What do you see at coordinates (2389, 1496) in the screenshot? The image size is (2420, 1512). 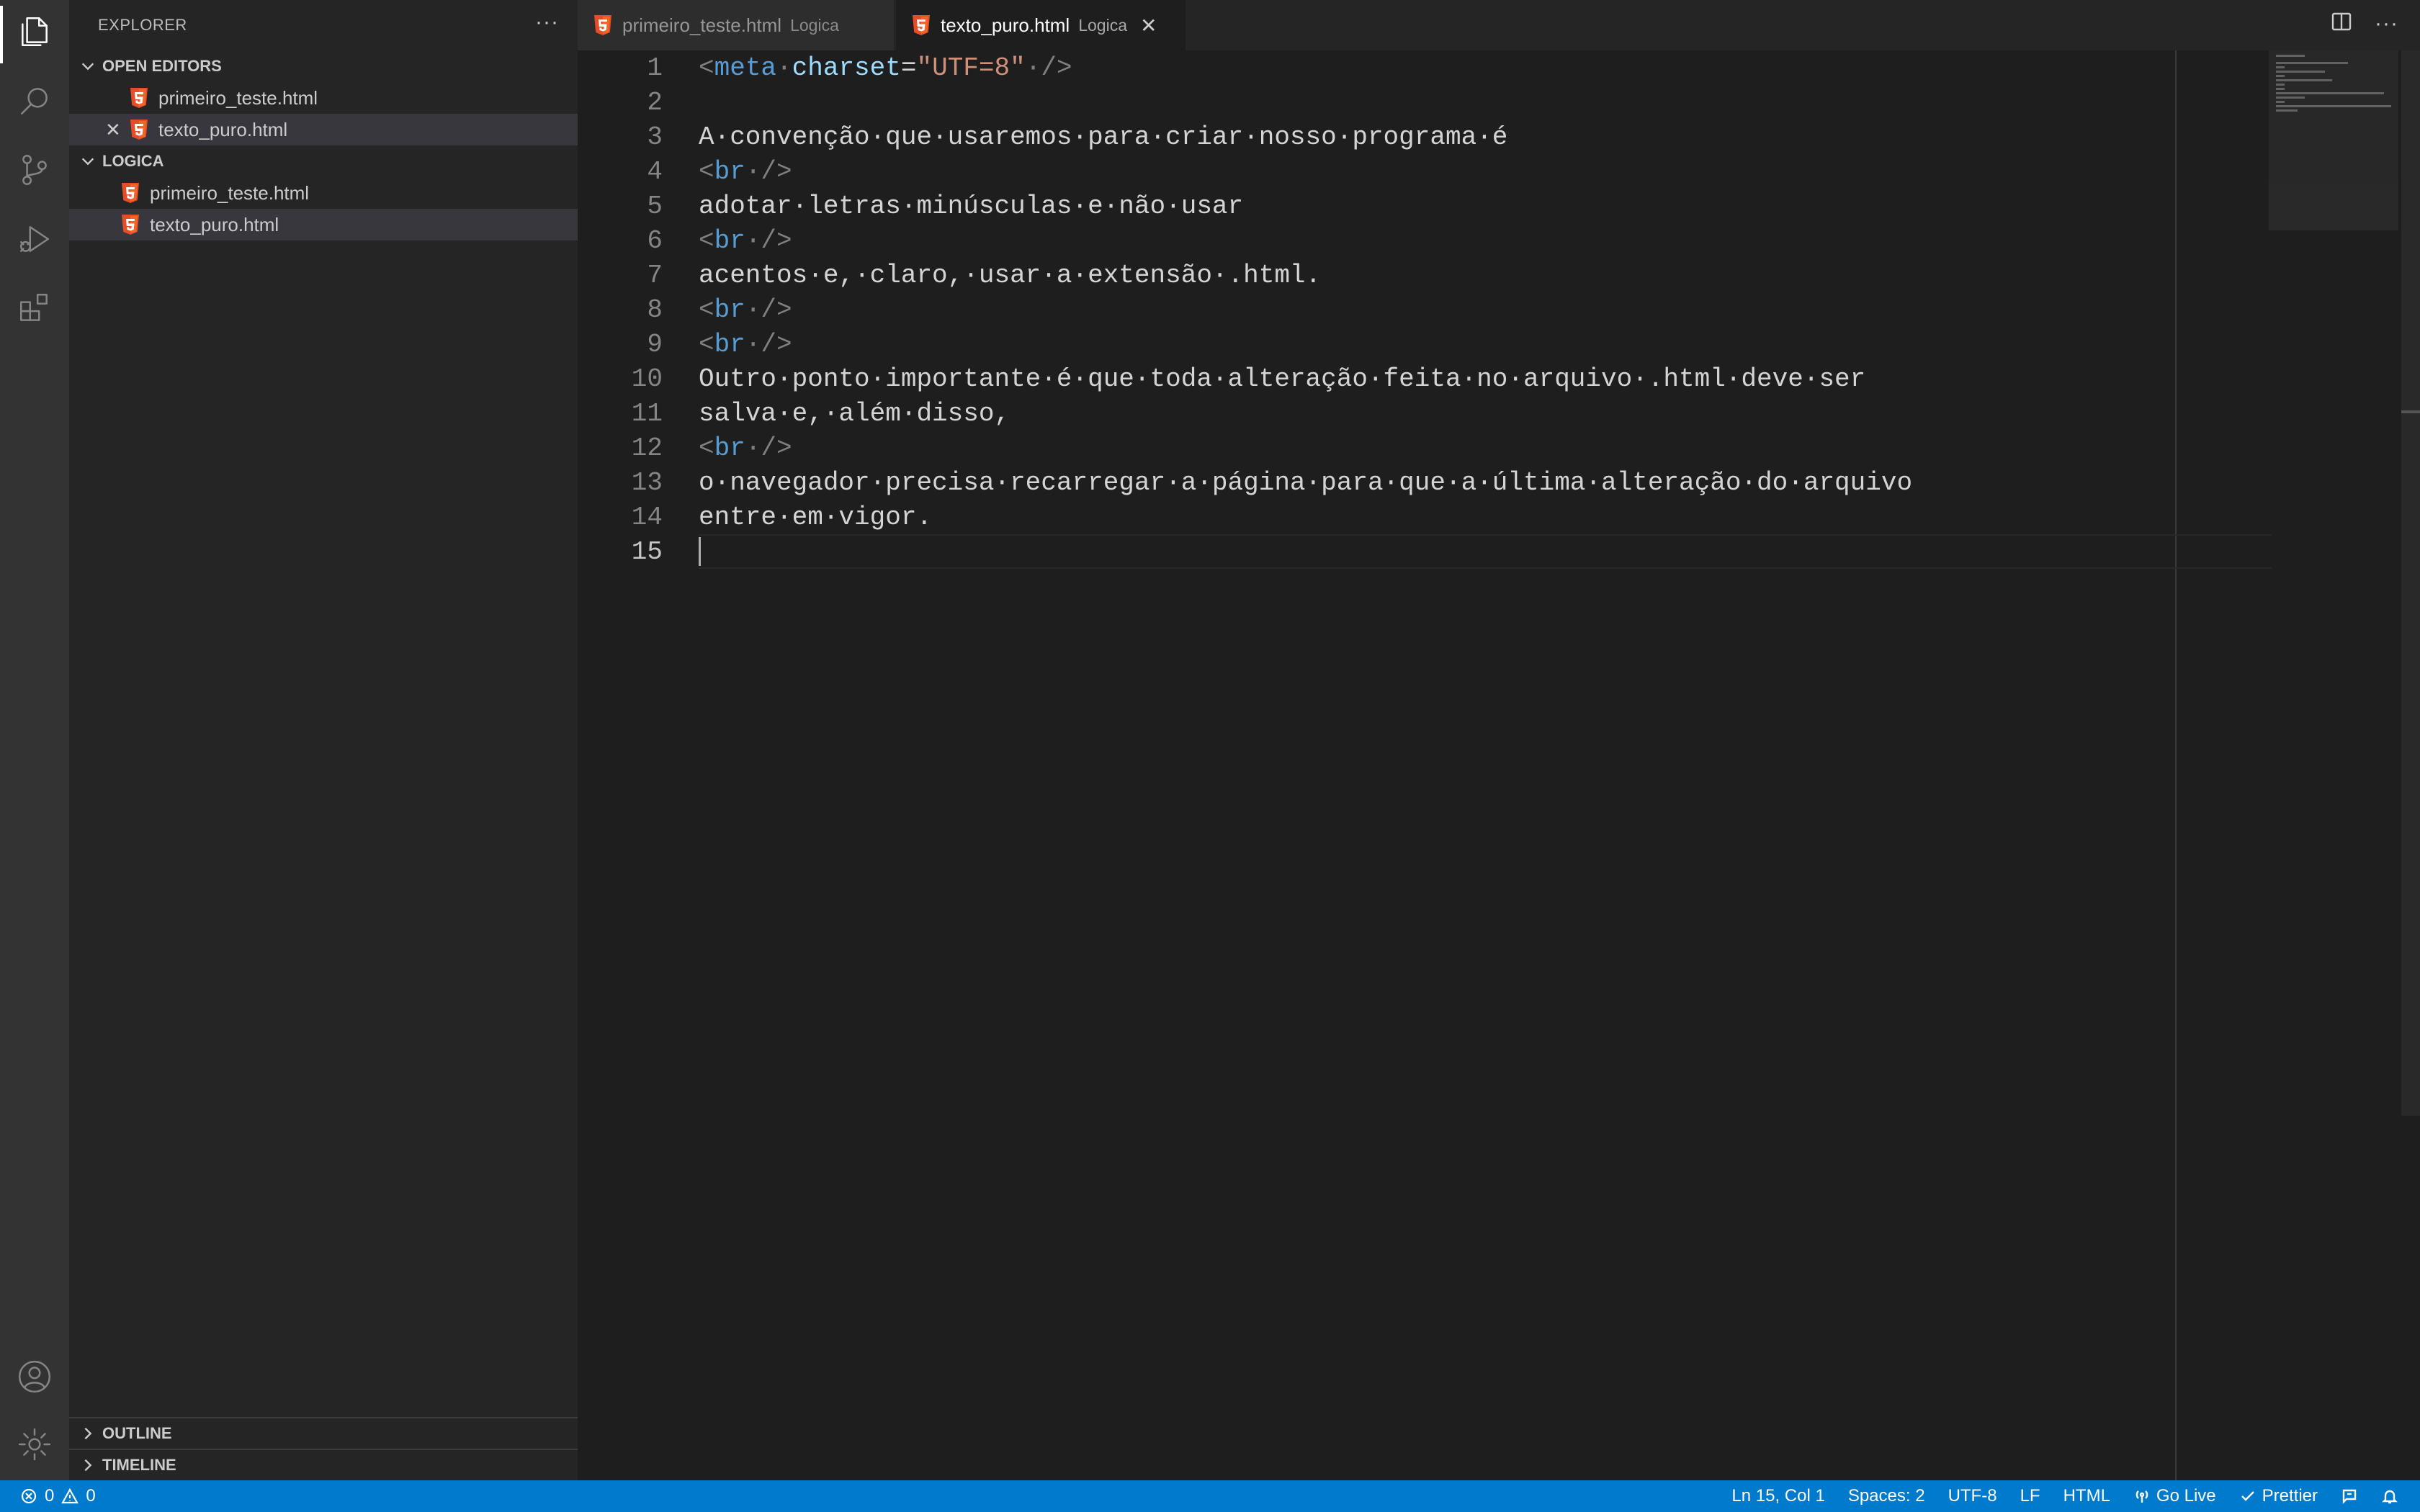 I see `notifications-bell-icon` at bounding box center [2389, 1496].